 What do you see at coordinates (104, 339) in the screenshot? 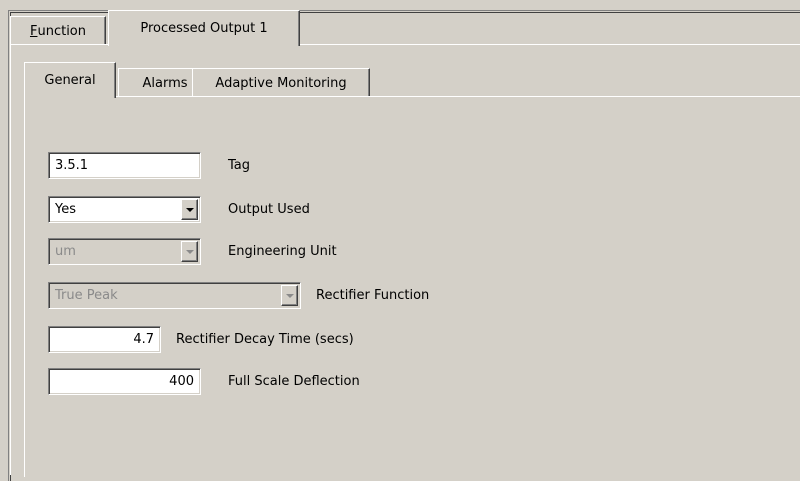
I see `rectifier-decay-time-input: 4.7` at bounding box center [104, 339].